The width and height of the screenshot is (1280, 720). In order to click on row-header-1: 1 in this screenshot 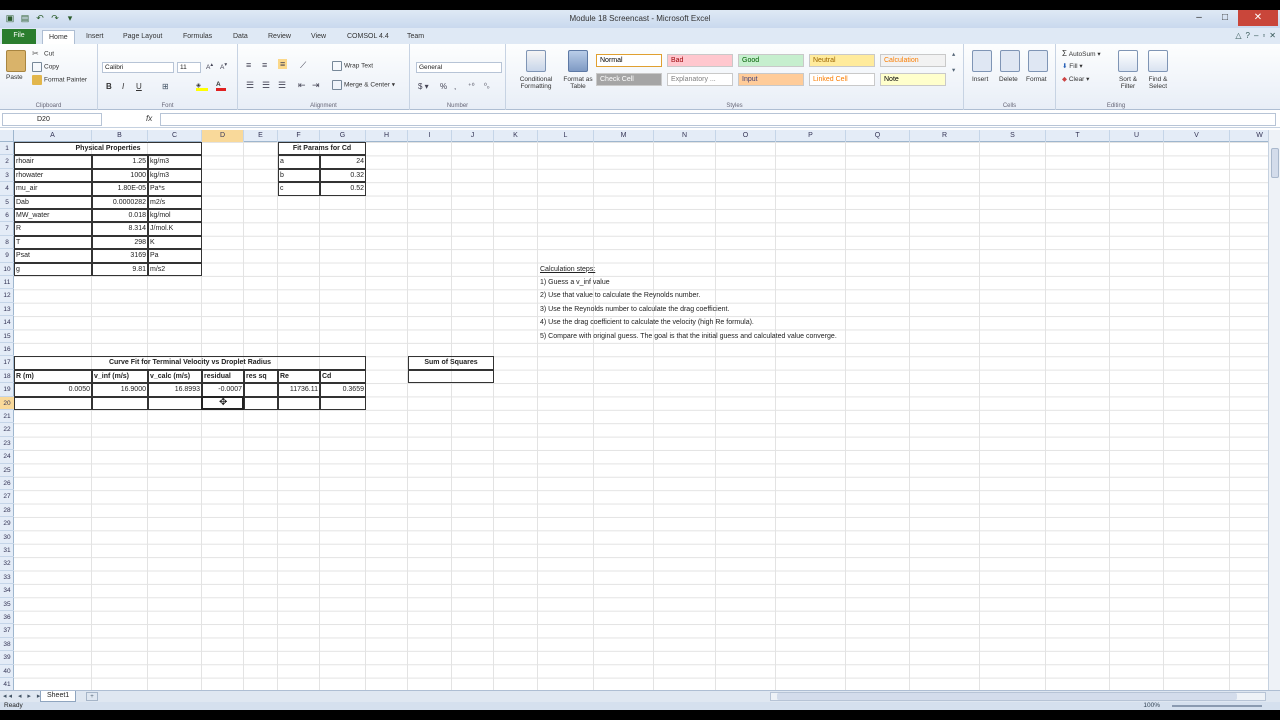, I will do `click(7, 149)`.